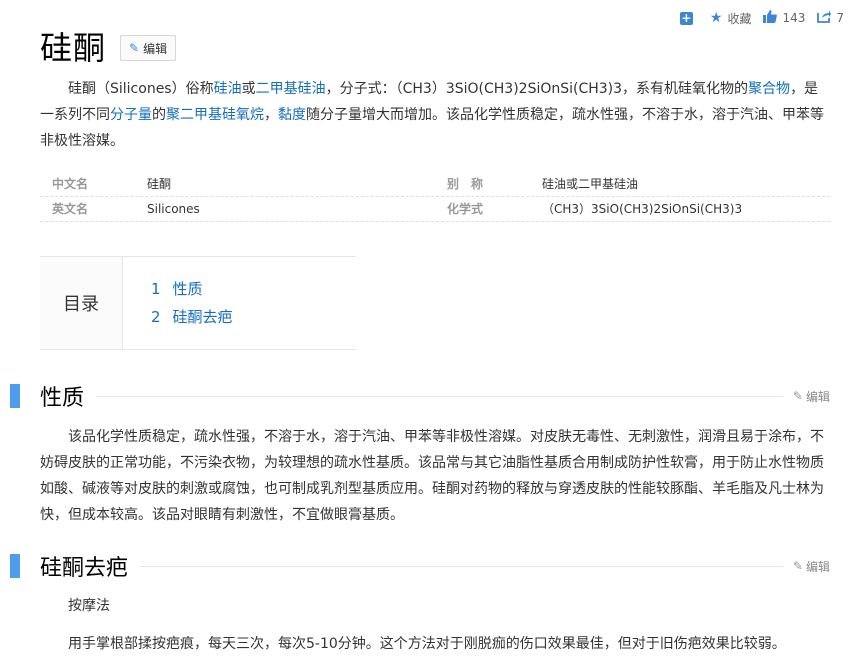  Describe the element at coordinates (716, 18) in the screenshot. I see `star-icon: ★` at that location.